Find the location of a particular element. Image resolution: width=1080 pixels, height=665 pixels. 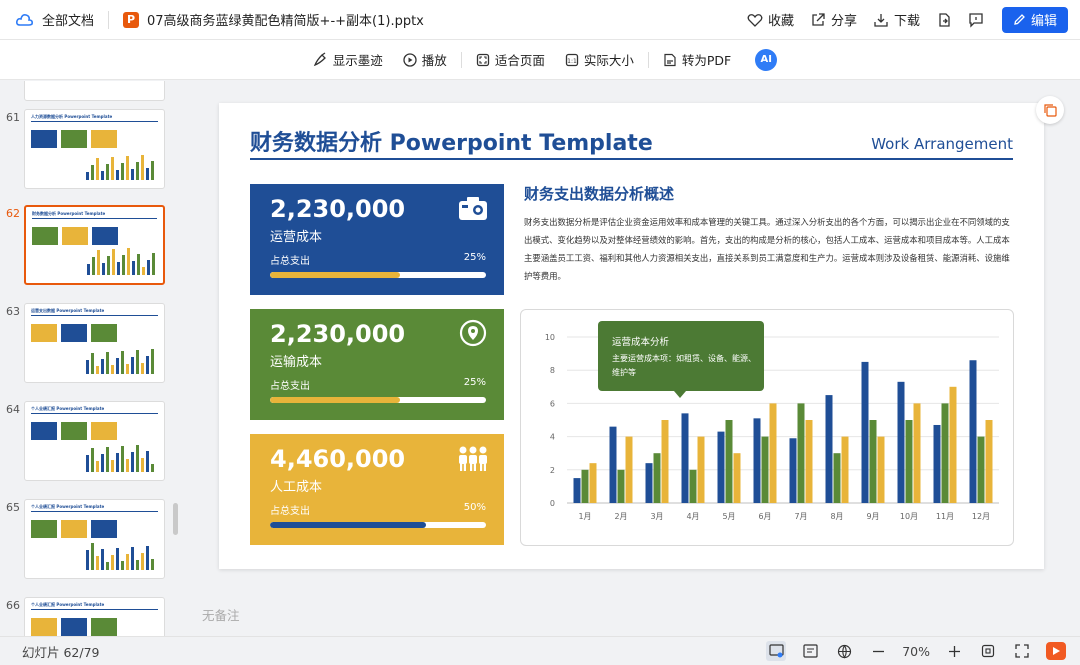

play-button: 播放 is located at coordinates (425, 59).